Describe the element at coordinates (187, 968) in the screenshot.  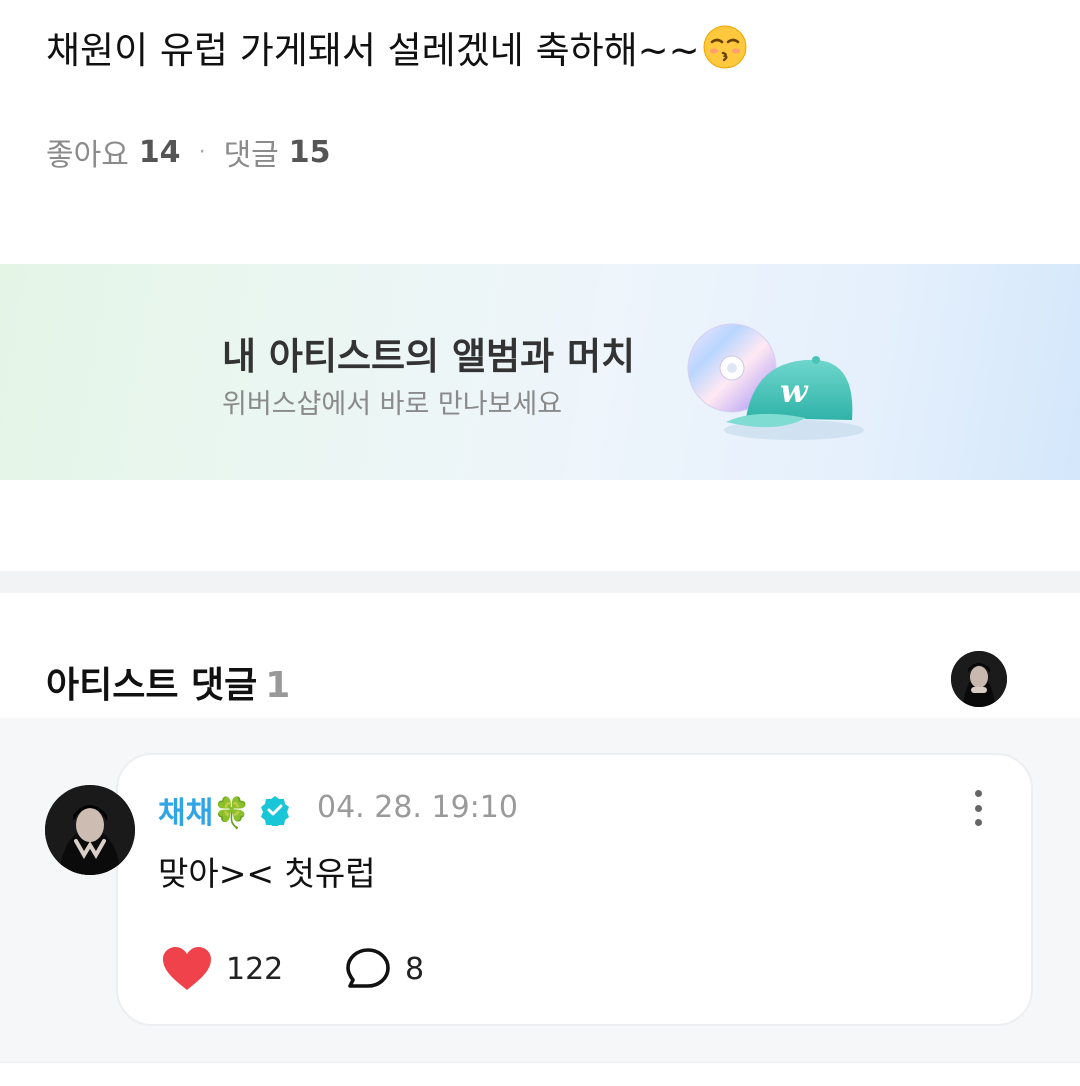
I see `heart-icon` at that location.